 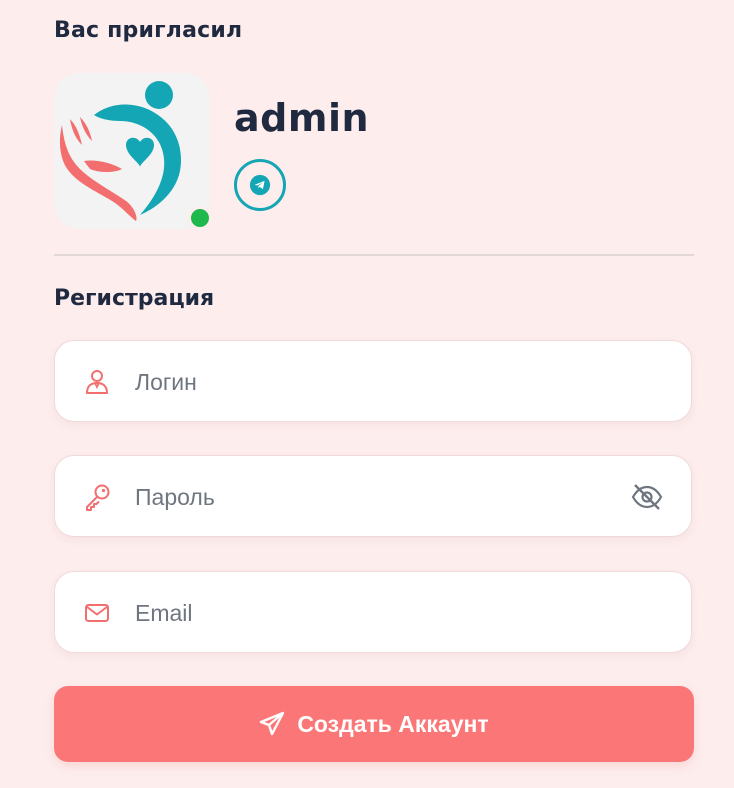 I want to click on user-icon, so click(x=97, y=382).